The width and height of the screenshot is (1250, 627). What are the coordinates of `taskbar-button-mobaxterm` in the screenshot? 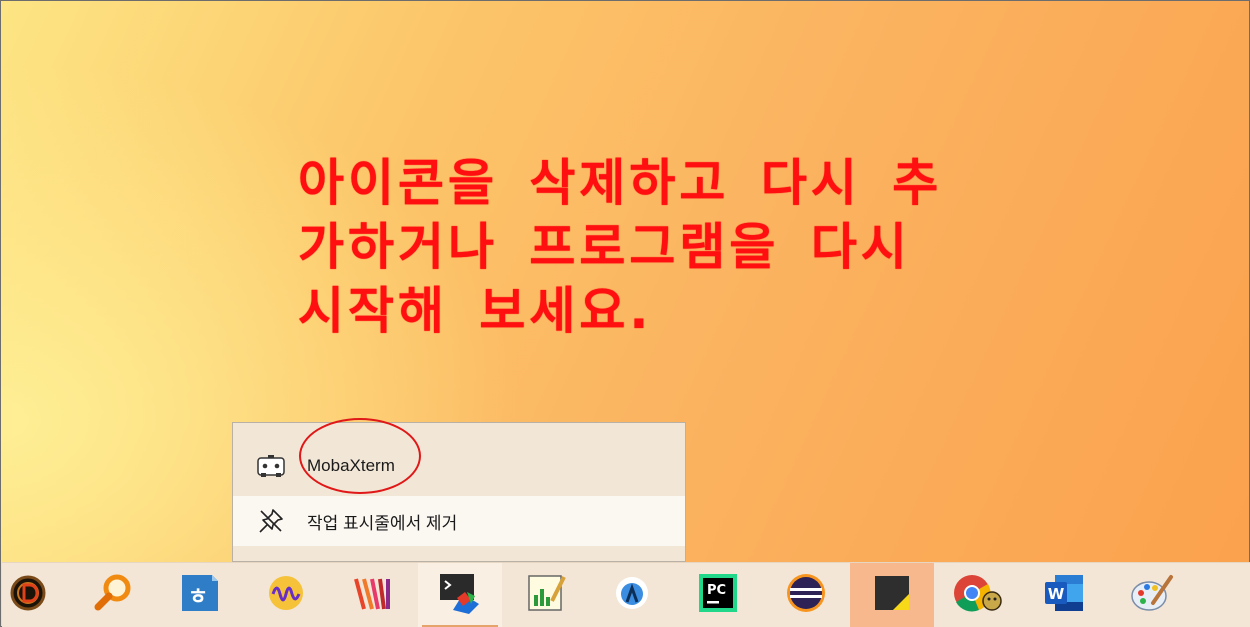 It's located at (460, 595).